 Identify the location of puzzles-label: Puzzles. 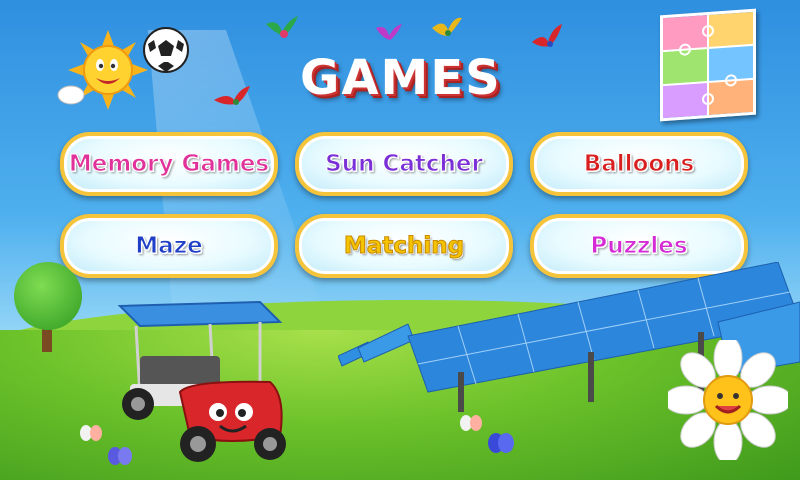
(639, 246).